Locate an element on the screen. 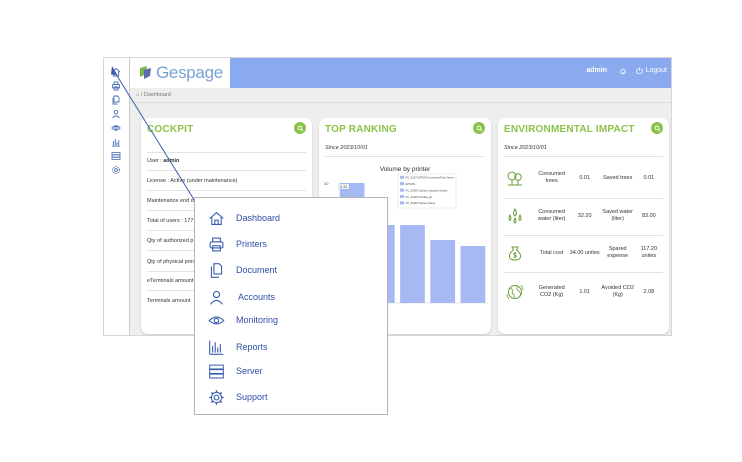 This screenshot has height=462, width=742. legend-entry: PC_0127\ EPSON Universal Print Driver is located at coordinates (430, 178).